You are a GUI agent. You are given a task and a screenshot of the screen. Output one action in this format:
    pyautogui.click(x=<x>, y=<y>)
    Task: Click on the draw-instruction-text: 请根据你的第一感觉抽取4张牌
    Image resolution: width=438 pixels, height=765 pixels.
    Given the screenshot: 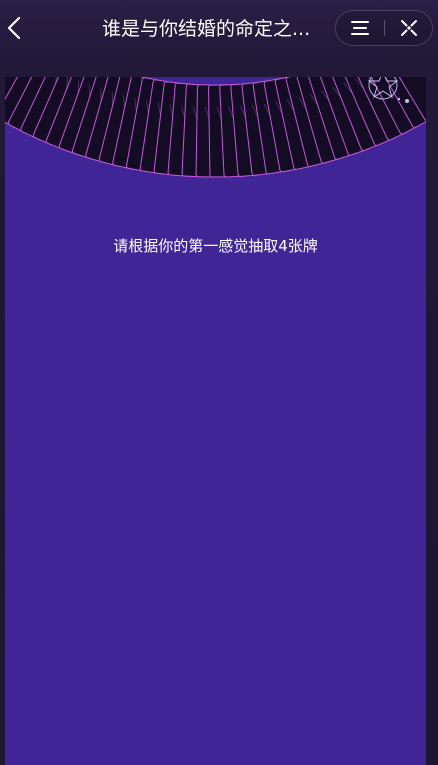 What is the action you would take?
    pyautogui.click(x=215, y=246)
    